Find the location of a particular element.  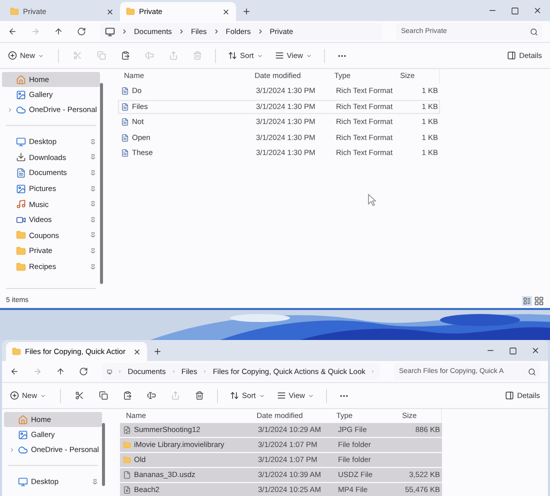

details-view-icon is located at coordinates (527, 301).